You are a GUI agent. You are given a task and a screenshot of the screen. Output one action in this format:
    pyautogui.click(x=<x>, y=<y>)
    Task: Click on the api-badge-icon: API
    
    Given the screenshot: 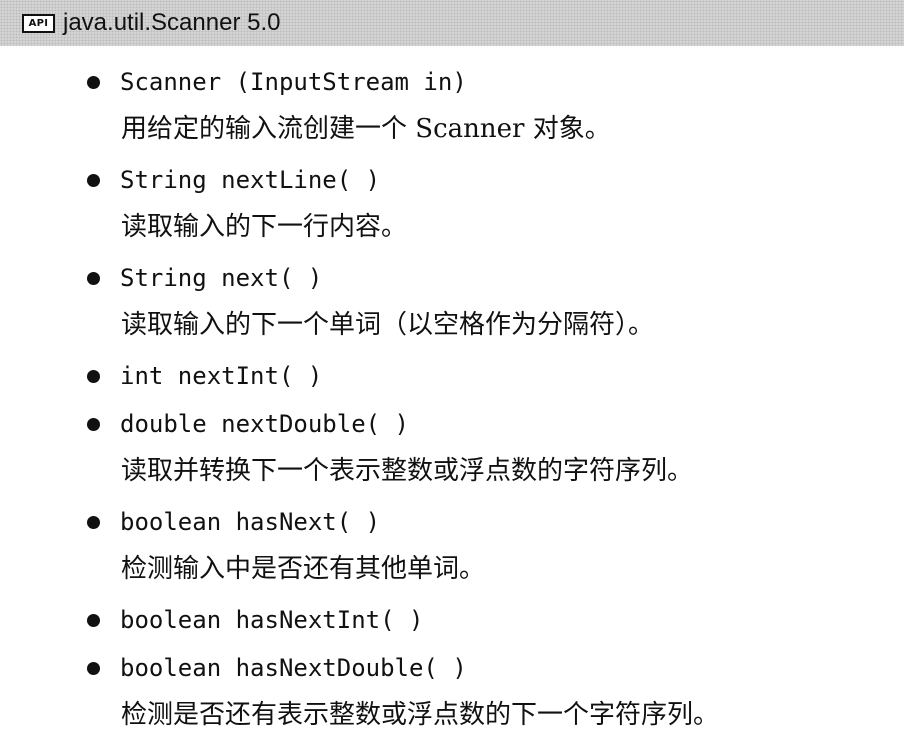 What is the action you would take?
    pyautogui.click(x=38, y=23)
    